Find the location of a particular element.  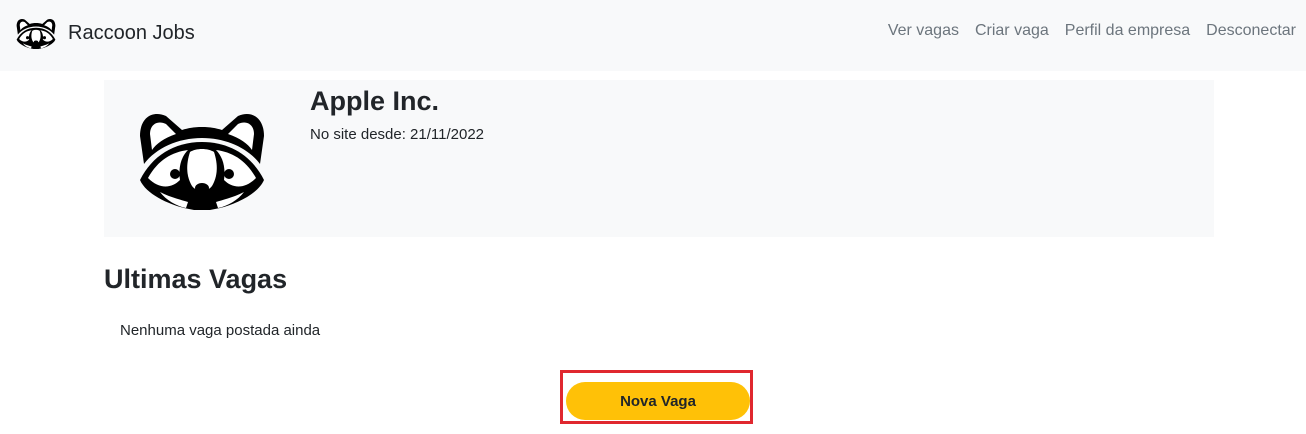

brand-name: Raccoon Jobs is located at coordinates (131, 32).